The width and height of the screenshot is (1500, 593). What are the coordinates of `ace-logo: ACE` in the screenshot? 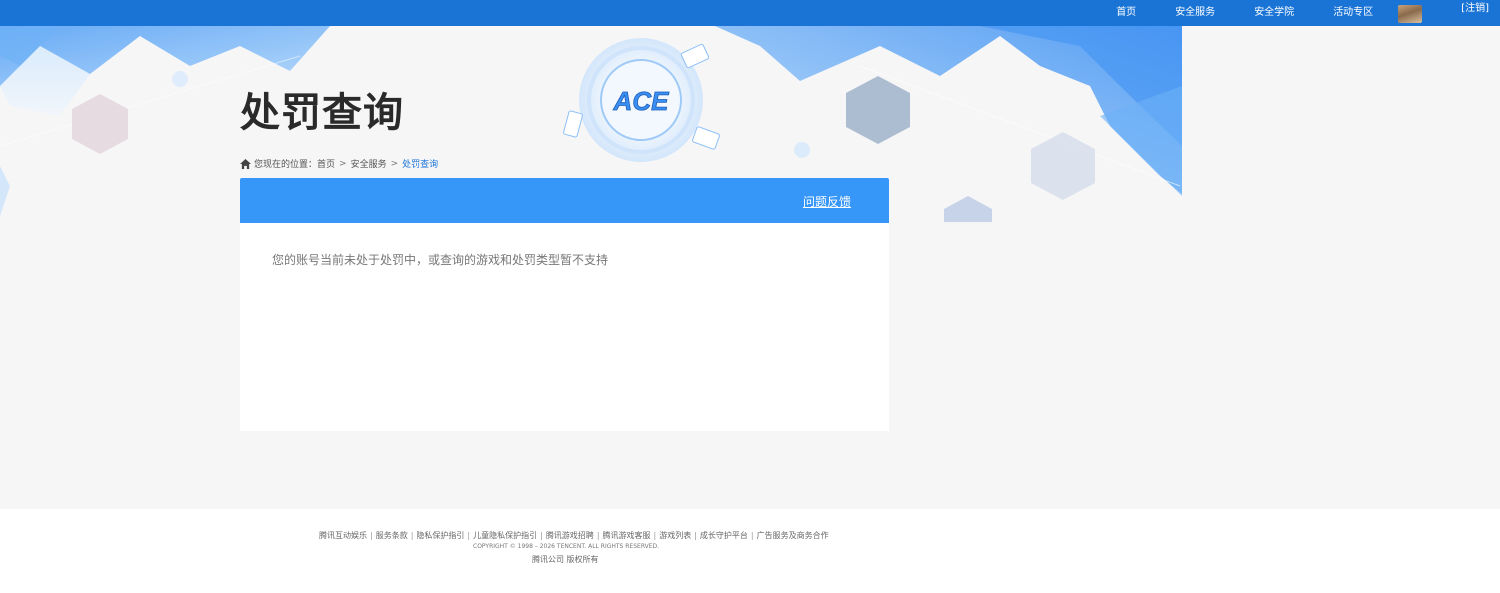 It's located at (641, 101).